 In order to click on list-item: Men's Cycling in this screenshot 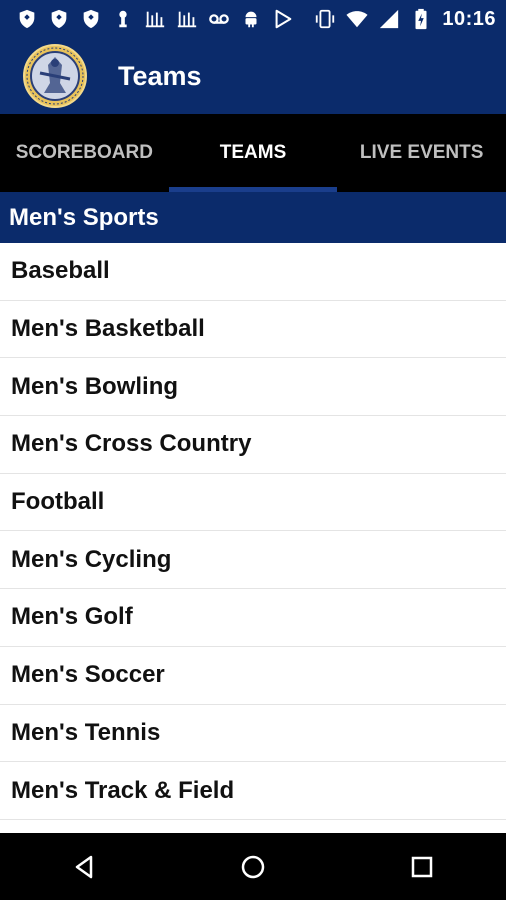, I will do `click(253, 560)`.